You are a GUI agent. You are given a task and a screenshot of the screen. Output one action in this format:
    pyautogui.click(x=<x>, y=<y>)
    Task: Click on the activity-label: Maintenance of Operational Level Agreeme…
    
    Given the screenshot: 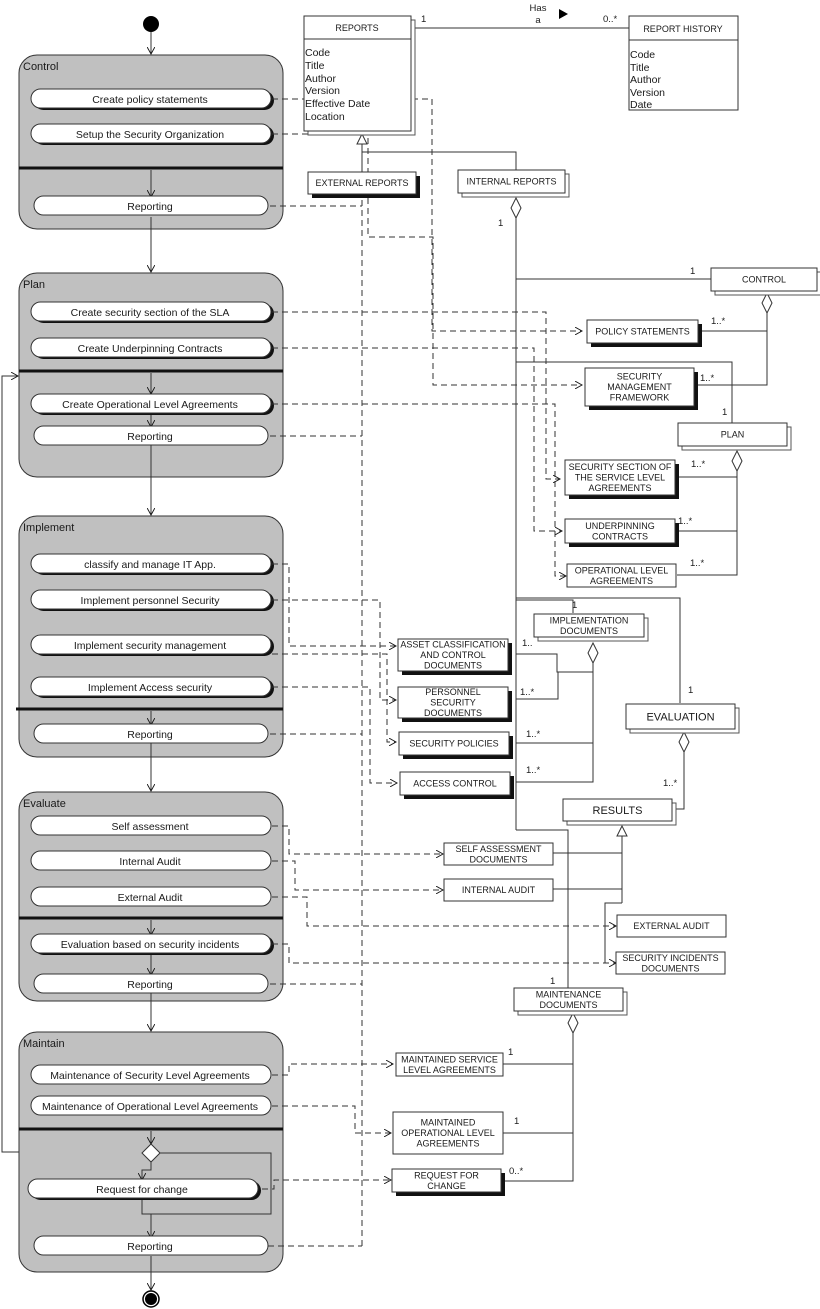 What is the action you would take?
    pyautogui.click(x=150, y=1107)
    